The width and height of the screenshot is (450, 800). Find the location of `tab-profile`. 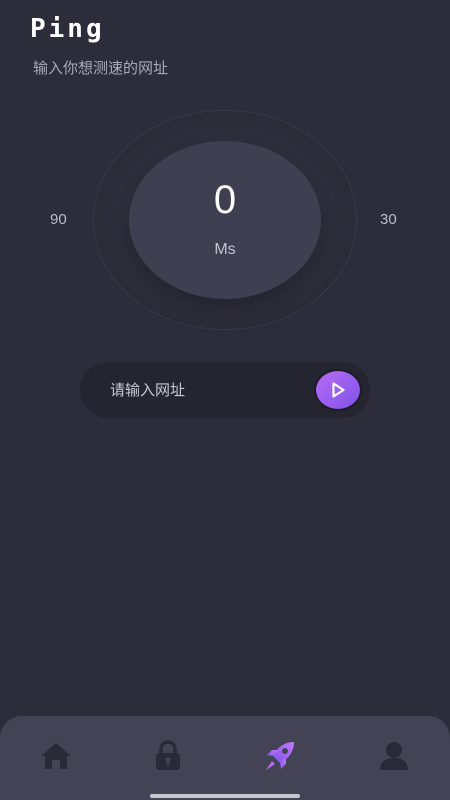

tab-profile is located at coordinates (394, 756).